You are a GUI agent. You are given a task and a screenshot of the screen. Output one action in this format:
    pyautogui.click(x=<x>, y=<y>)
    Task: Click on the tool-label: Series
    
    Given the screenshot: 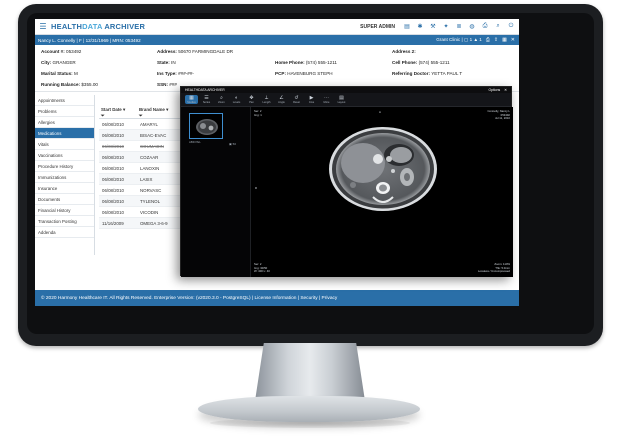 What is the action you would take?
    pyautogui.click(x=206, y=102)
    